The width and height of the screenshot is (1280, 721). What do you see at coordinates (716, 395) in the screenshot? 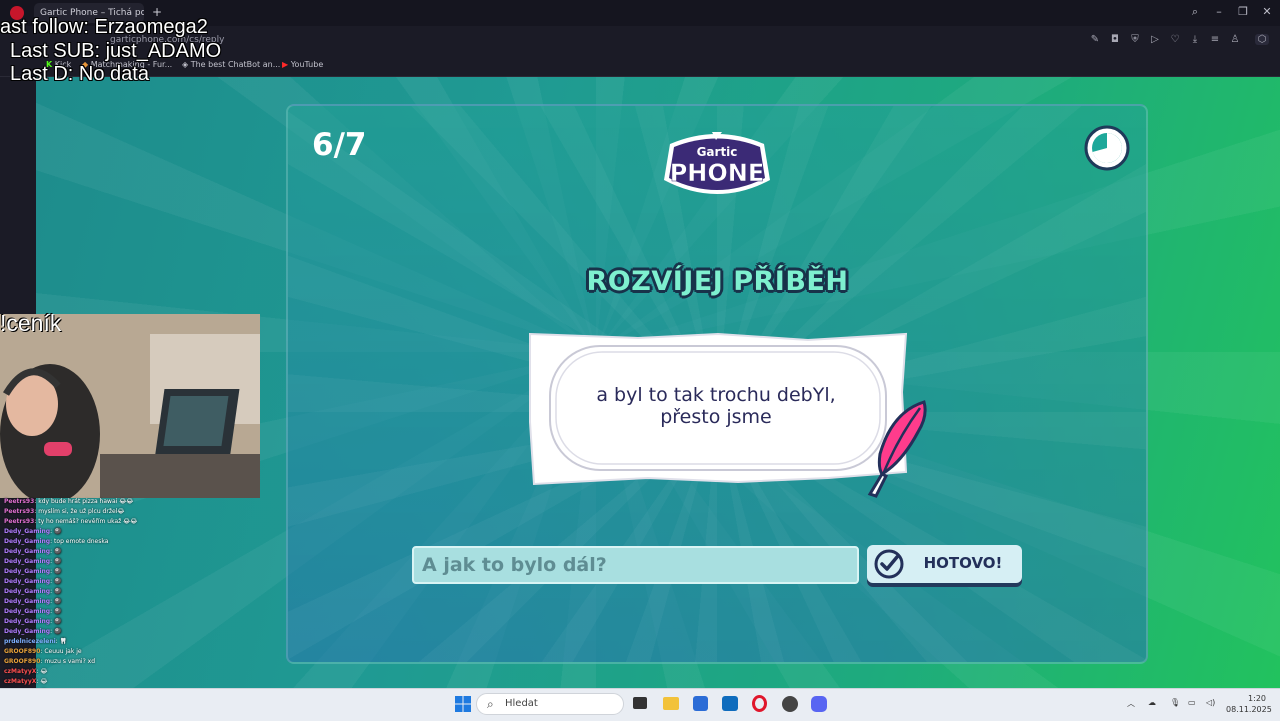
I see `story-line-1: a byl to tak trochu debYl,` at bounding box center [716, 395].